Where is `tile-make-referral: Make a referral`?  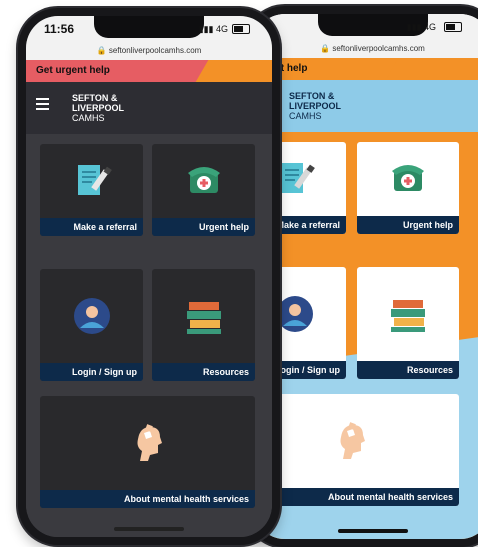 tile-make-referral: Make a referral is located at coordinates (91, 190).